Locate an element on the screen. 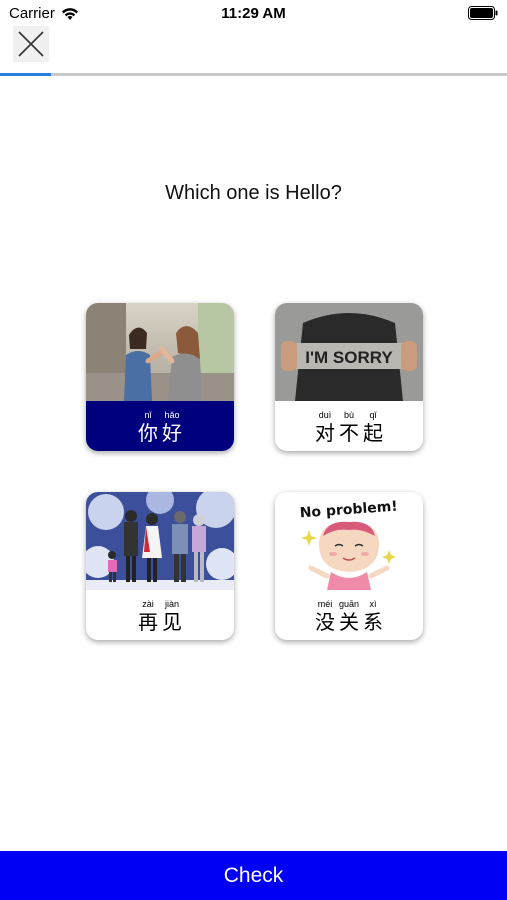 This screenshot has height=900, width=507. option-label: méi 没 guān 关 xì 系 is located at coordinates (349, 615).